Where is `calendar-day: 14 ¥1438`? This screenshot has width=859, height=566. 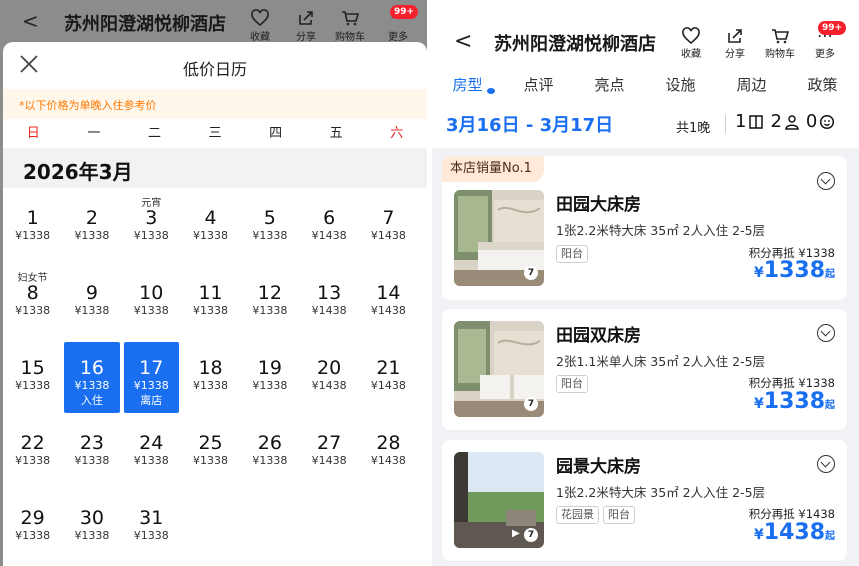 calendar-day: 14 ¥1438 is located at coordinates (388, 302).